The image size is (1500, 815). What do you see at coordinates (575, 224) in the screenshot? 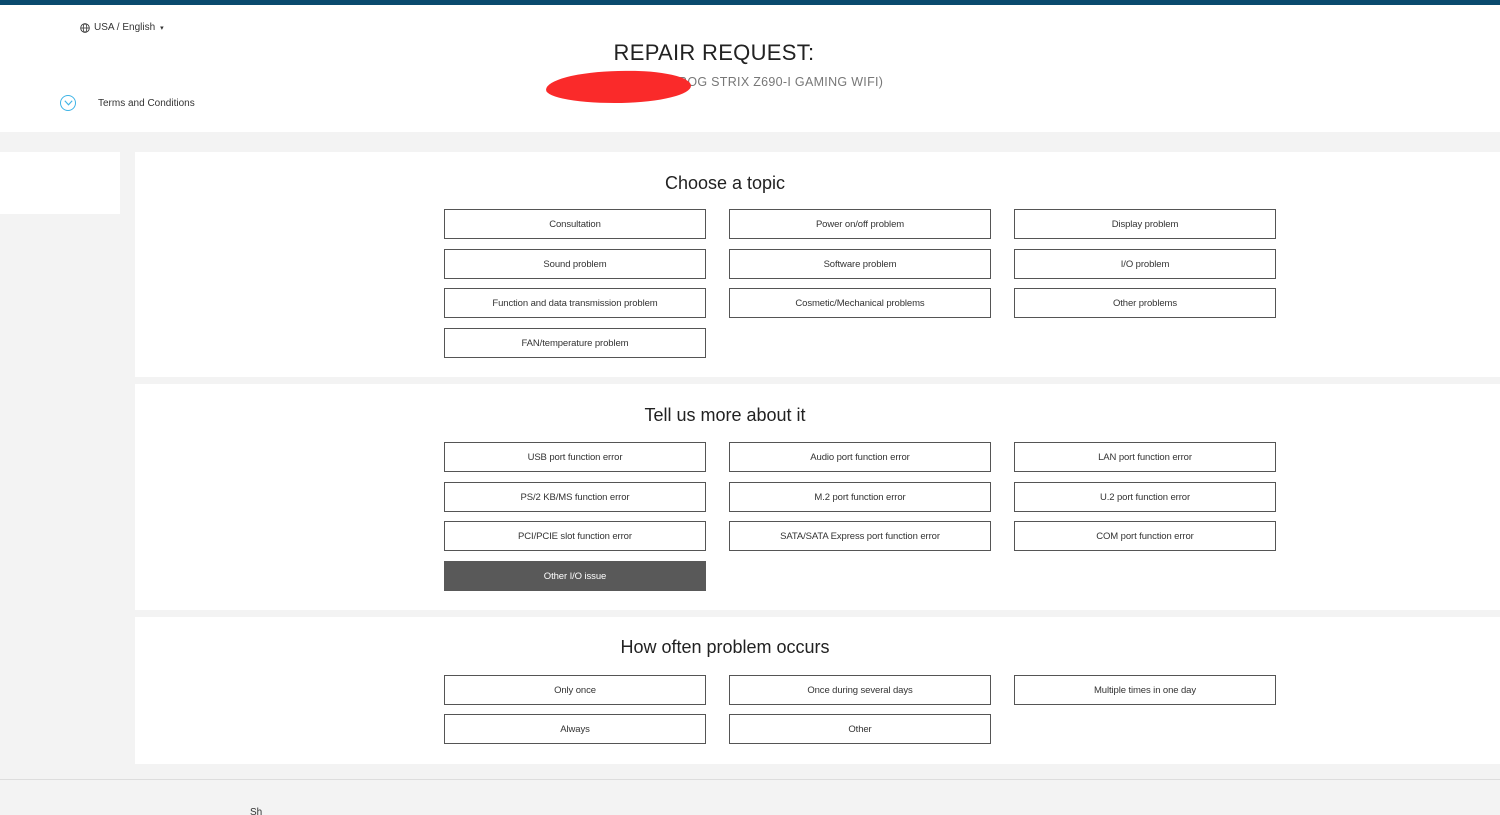
I see `topic-option: Consultation` at bounding box center [575, 224].